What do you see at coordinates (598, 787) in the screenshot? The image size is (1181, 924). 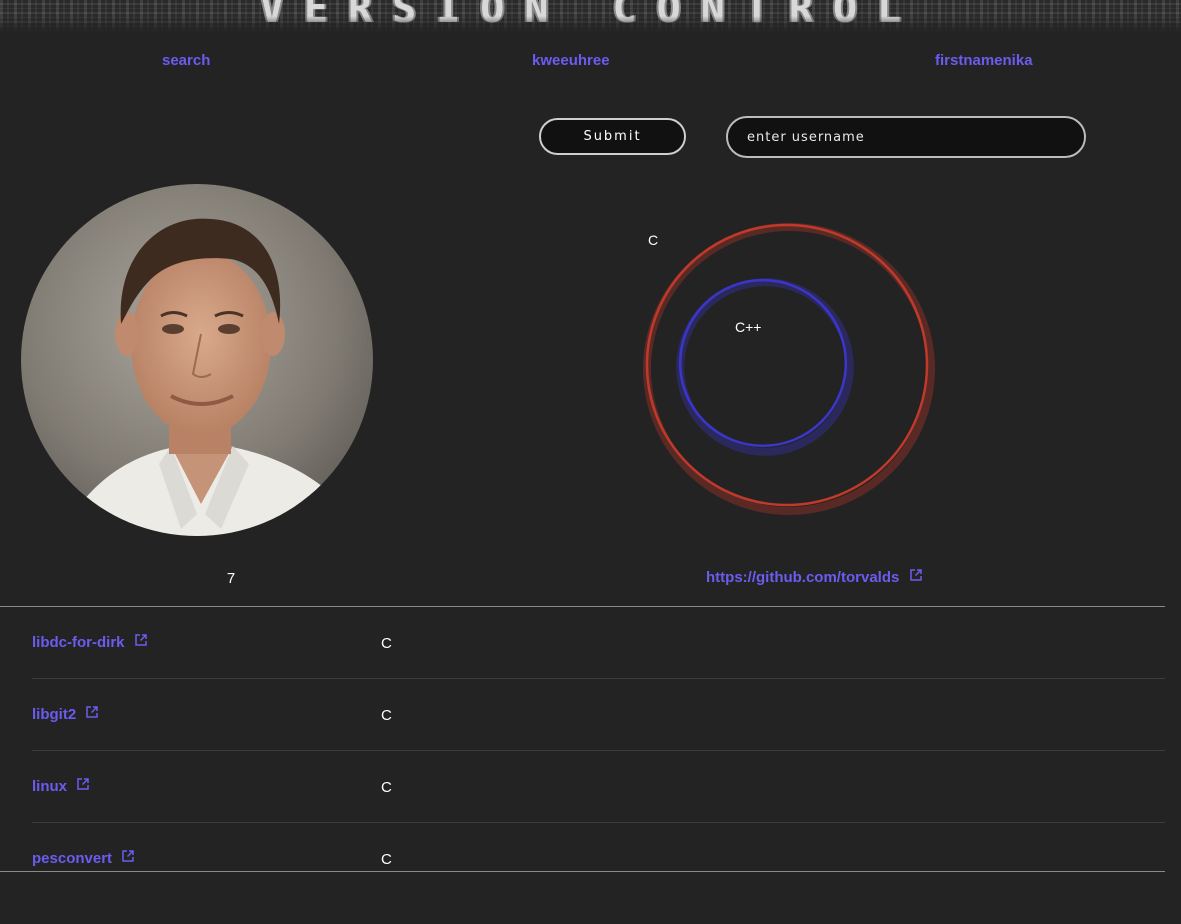 I see `repo-row: linux C` at bounding box center [598, 787].